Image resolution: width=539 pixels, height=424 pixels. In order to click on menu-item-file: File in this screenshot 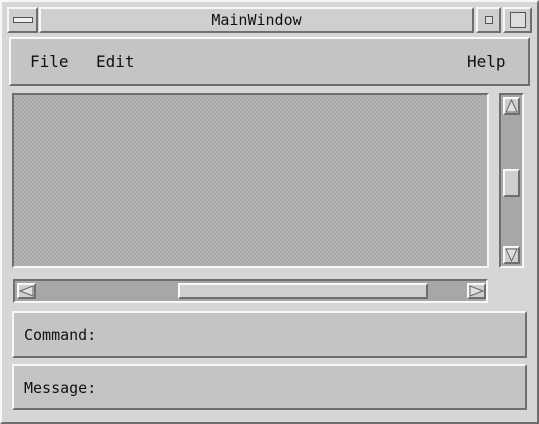, I will do `click(49, 62)`.